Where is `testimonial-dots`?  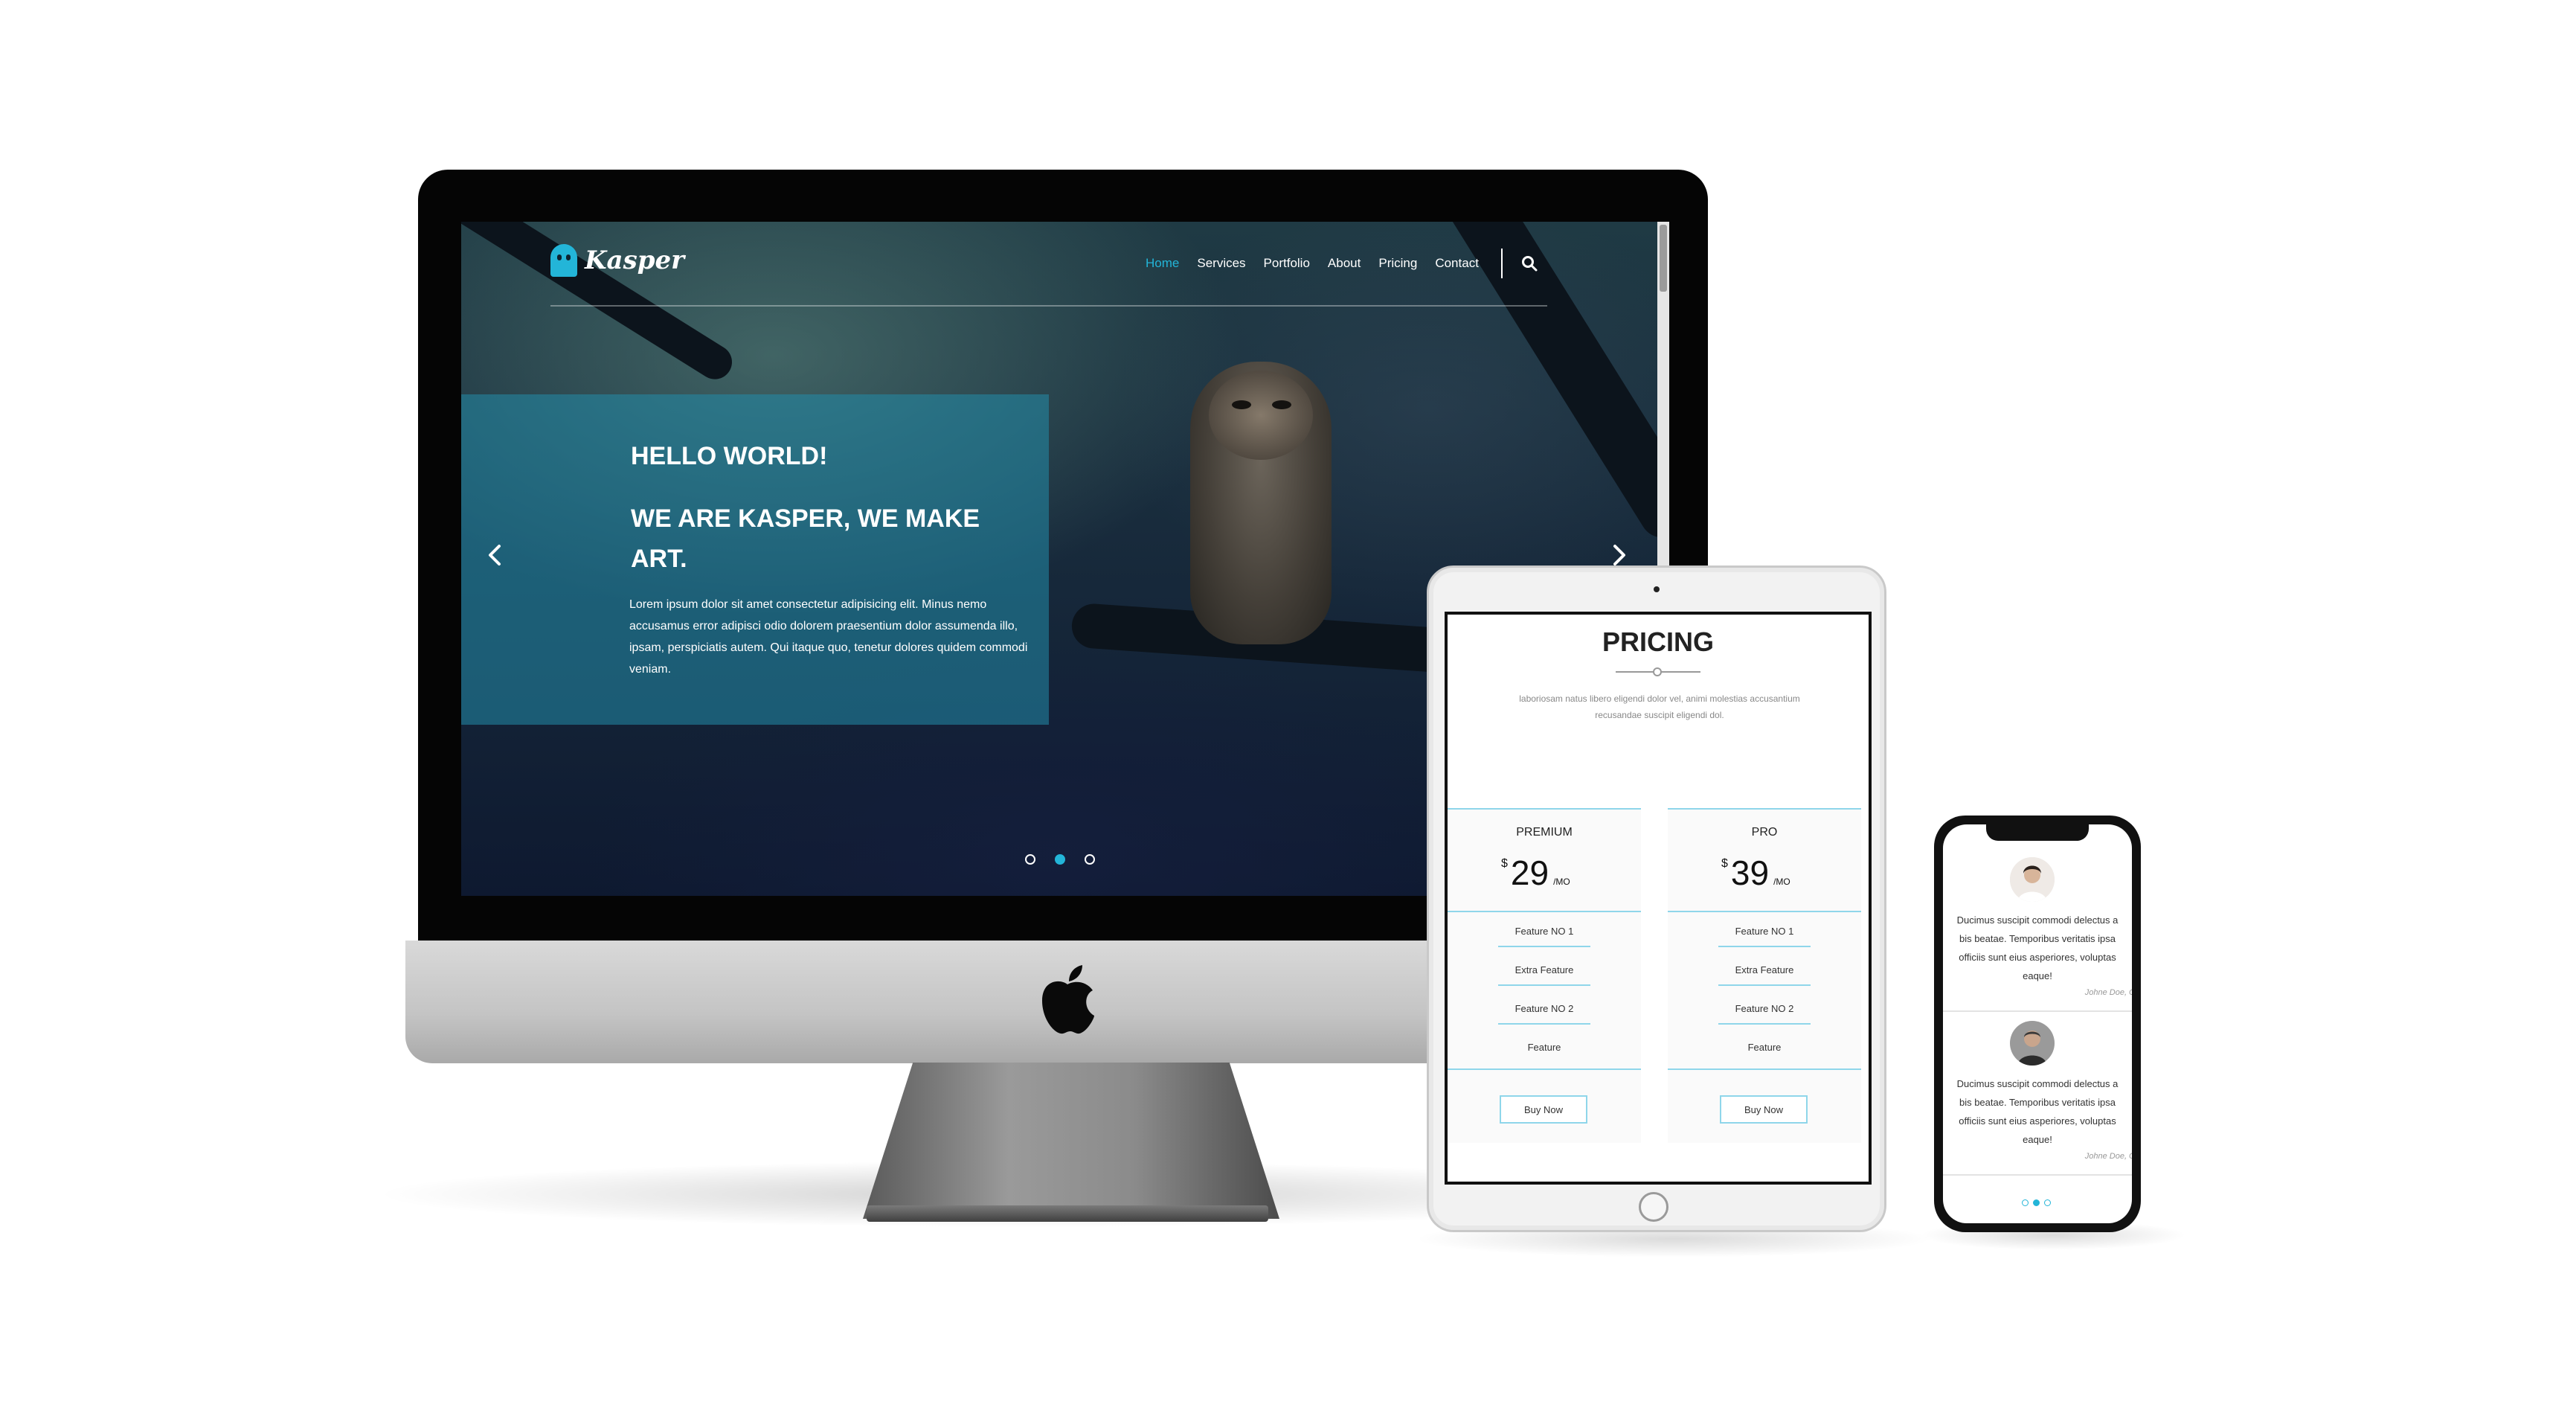 testimonial-dots is located at coordinates (2036, 1202).